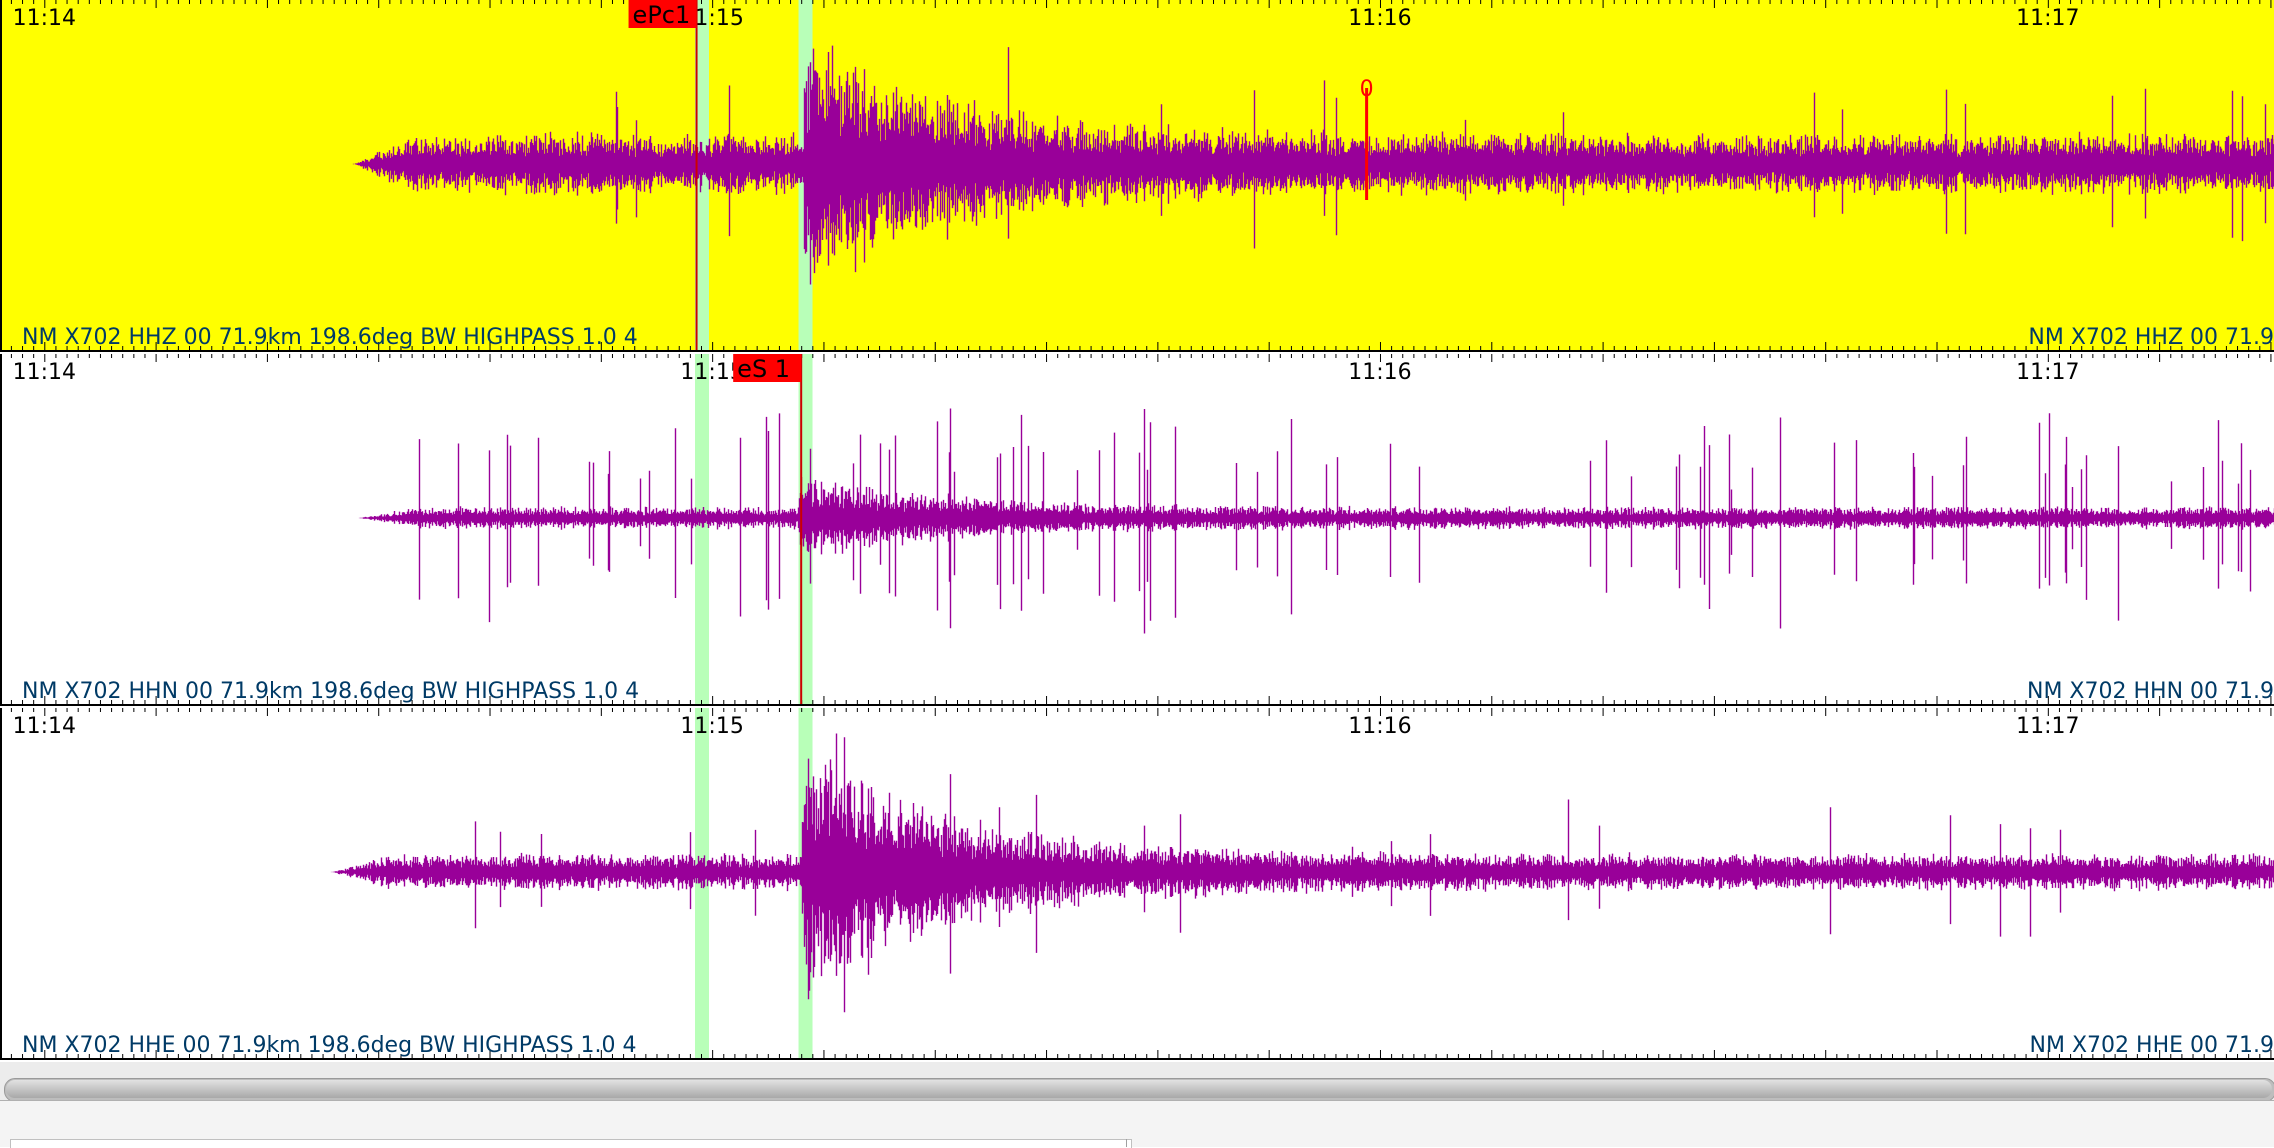 The height and width of the screenshot is (1148, 2274). What do you see at coordinates (2151, 337) in the screenshot?
I see `channel-label-right: NM X702 HHZ 00 71.9` at bounding box center [2151, 337].